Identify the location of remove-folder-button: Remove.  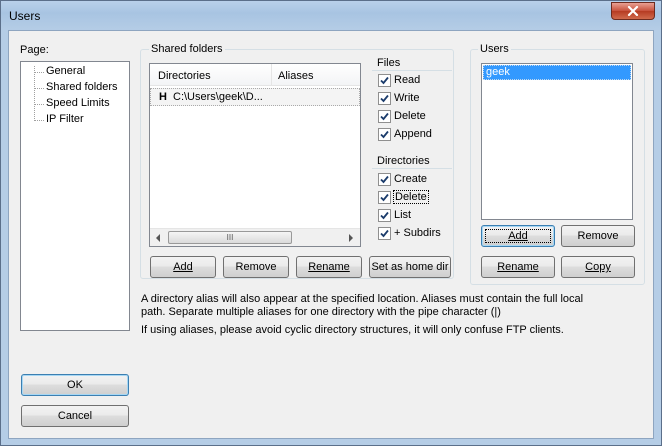
(256, 267).